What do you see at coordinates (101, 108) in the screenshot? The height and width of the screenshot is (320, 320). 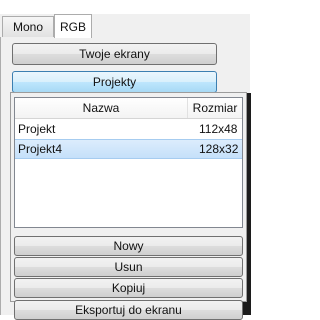 I see `column-header-nazwa: Nazwa` at bounding box center [101, 108].